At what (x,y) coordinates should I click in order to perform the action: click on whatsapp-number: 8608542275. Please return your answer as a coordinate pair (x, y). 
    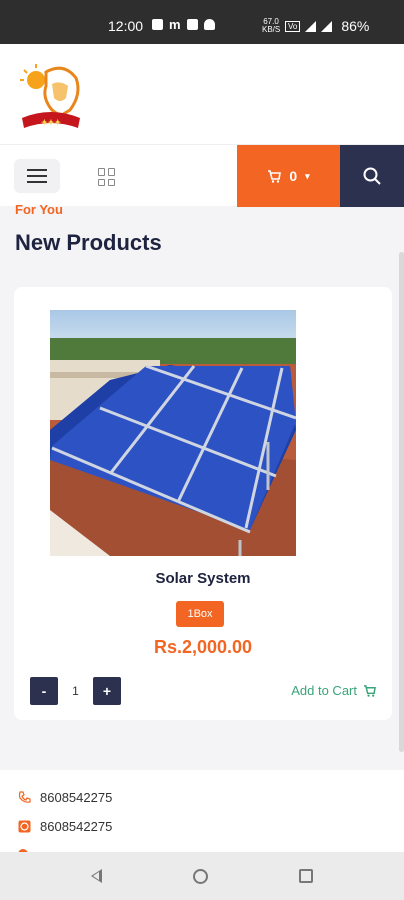
    Looking at the image, I should click on (76, 826).